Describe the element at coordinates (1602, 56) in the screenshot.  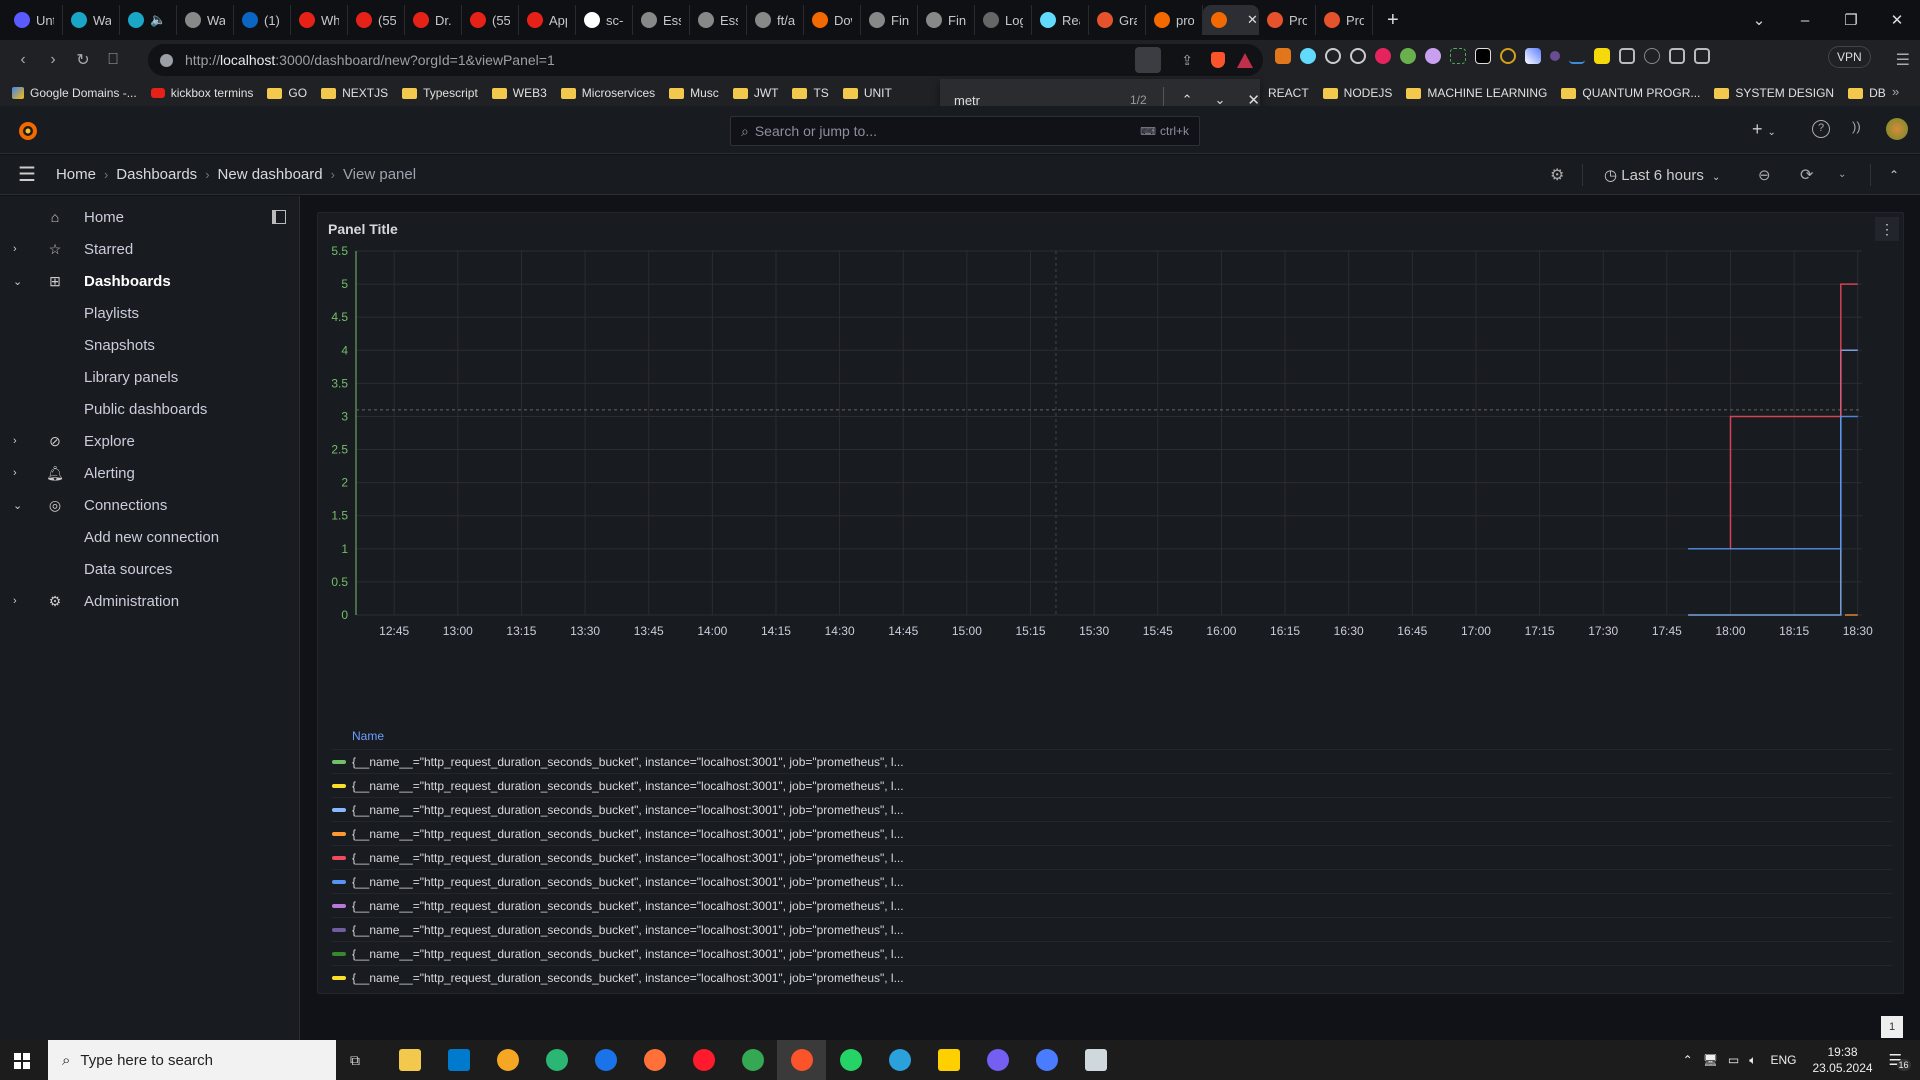
I see `dictionary-icon` at that location.